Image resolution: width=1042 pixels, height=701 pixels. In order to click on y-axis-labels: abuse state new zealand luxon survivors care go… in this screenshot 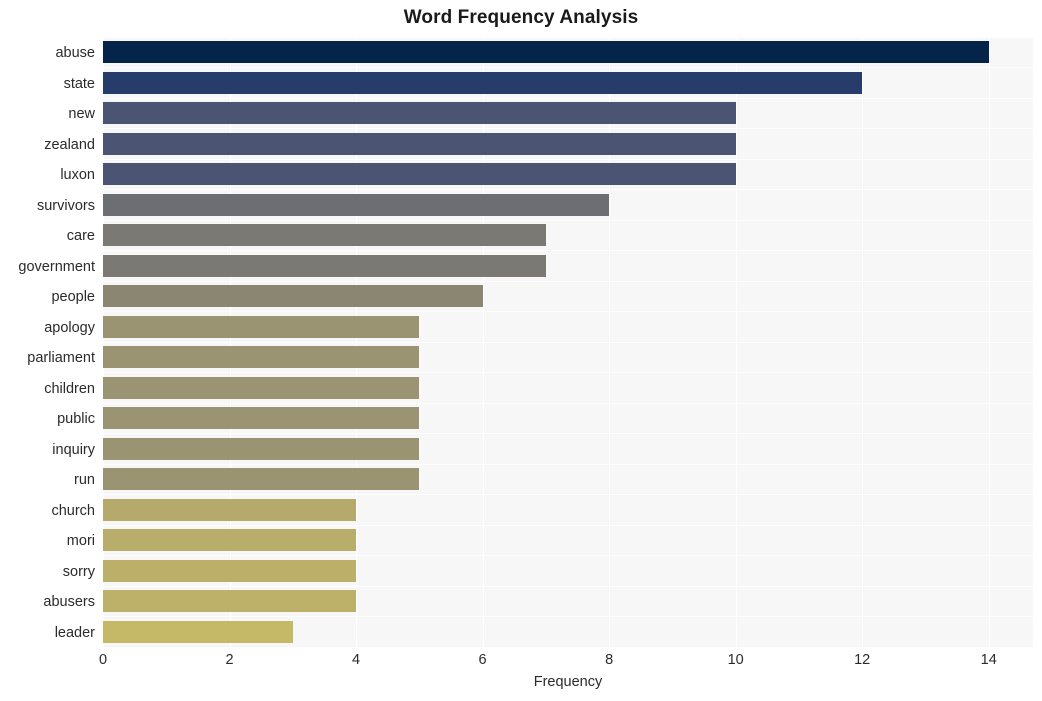, I will do `click(47, 343)`.